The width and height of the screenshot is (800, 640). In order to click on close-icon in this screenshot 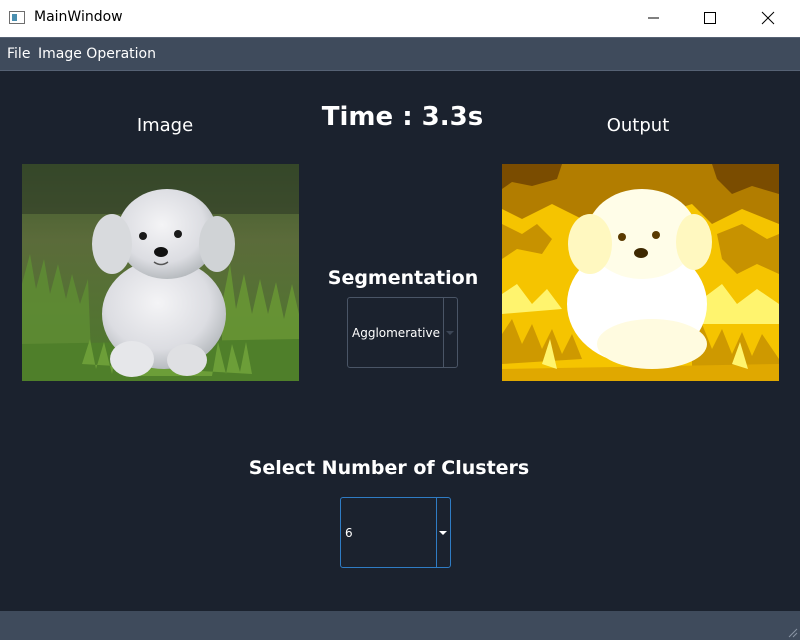, I will do `click(768, 18)`.